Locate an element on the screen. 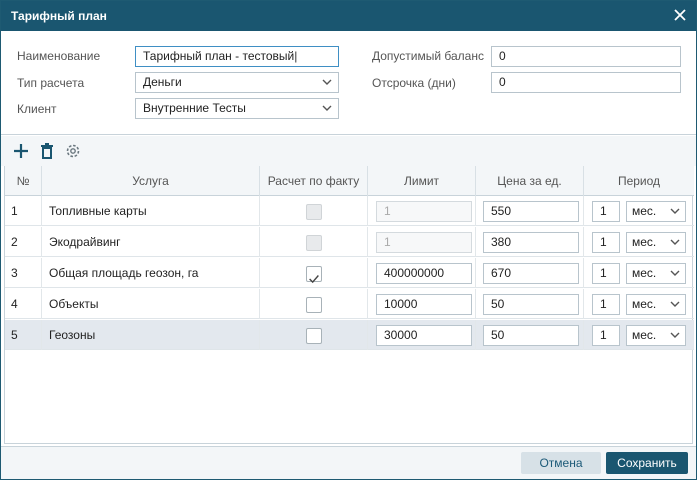 The width and height of the screenshot is (697, 480). header-price: Цена за ед. is located at coordinates (530, 181).